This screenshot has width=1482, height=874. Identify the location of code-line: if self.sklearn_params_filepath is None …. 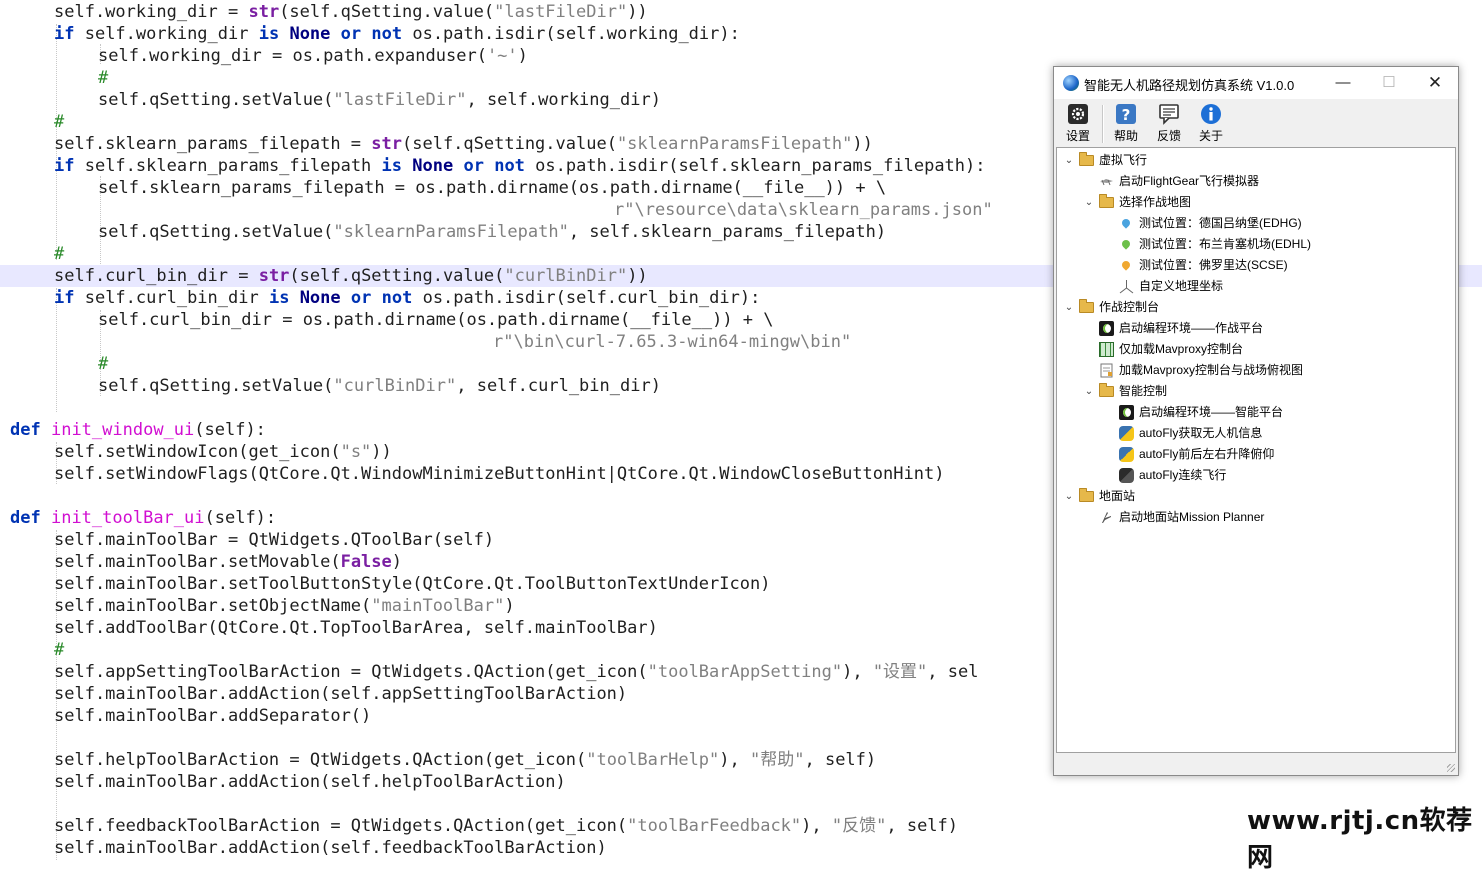
(493, 166).